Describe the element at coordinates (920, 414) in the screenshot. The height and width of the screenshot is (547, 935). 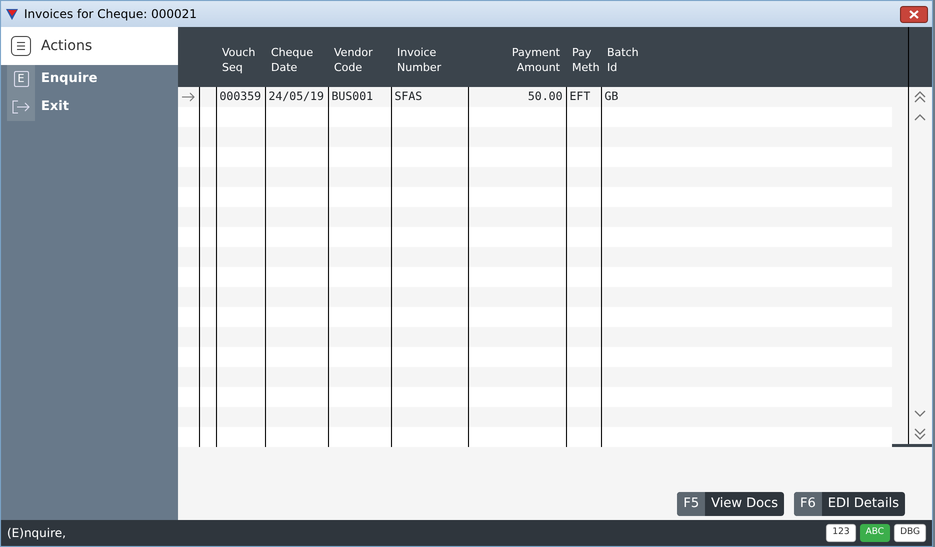
I see `chevron-down-icon` at that location.